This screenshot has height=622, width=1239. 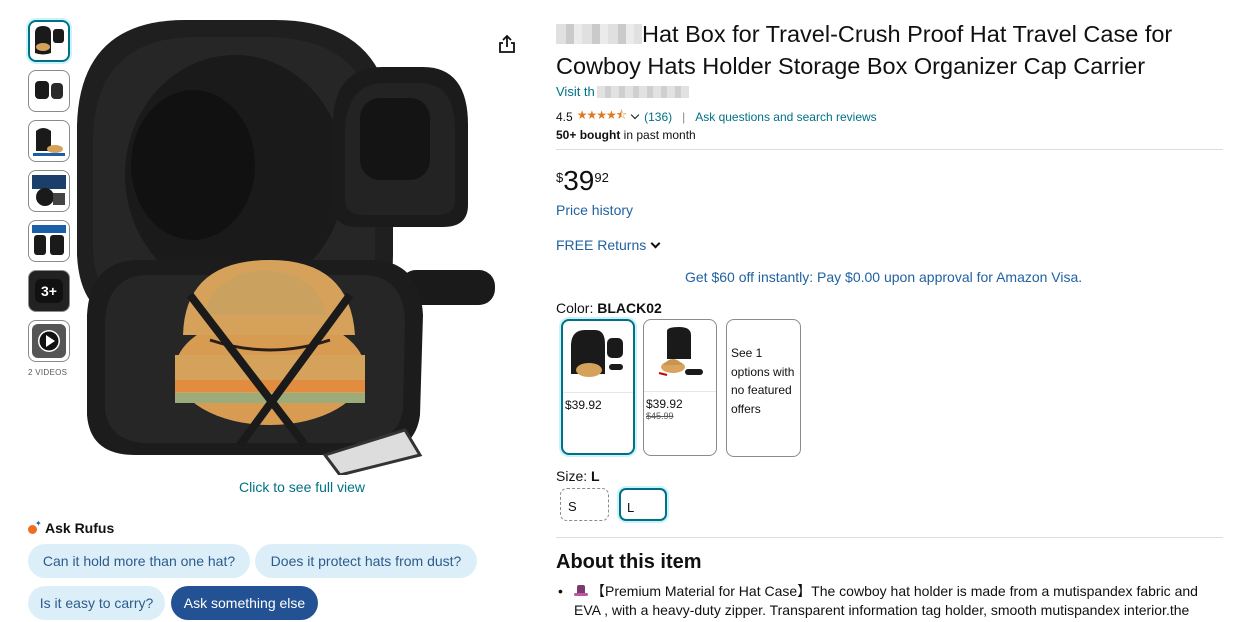 I want to click on blurred-brand, so click(x=599, y=34).